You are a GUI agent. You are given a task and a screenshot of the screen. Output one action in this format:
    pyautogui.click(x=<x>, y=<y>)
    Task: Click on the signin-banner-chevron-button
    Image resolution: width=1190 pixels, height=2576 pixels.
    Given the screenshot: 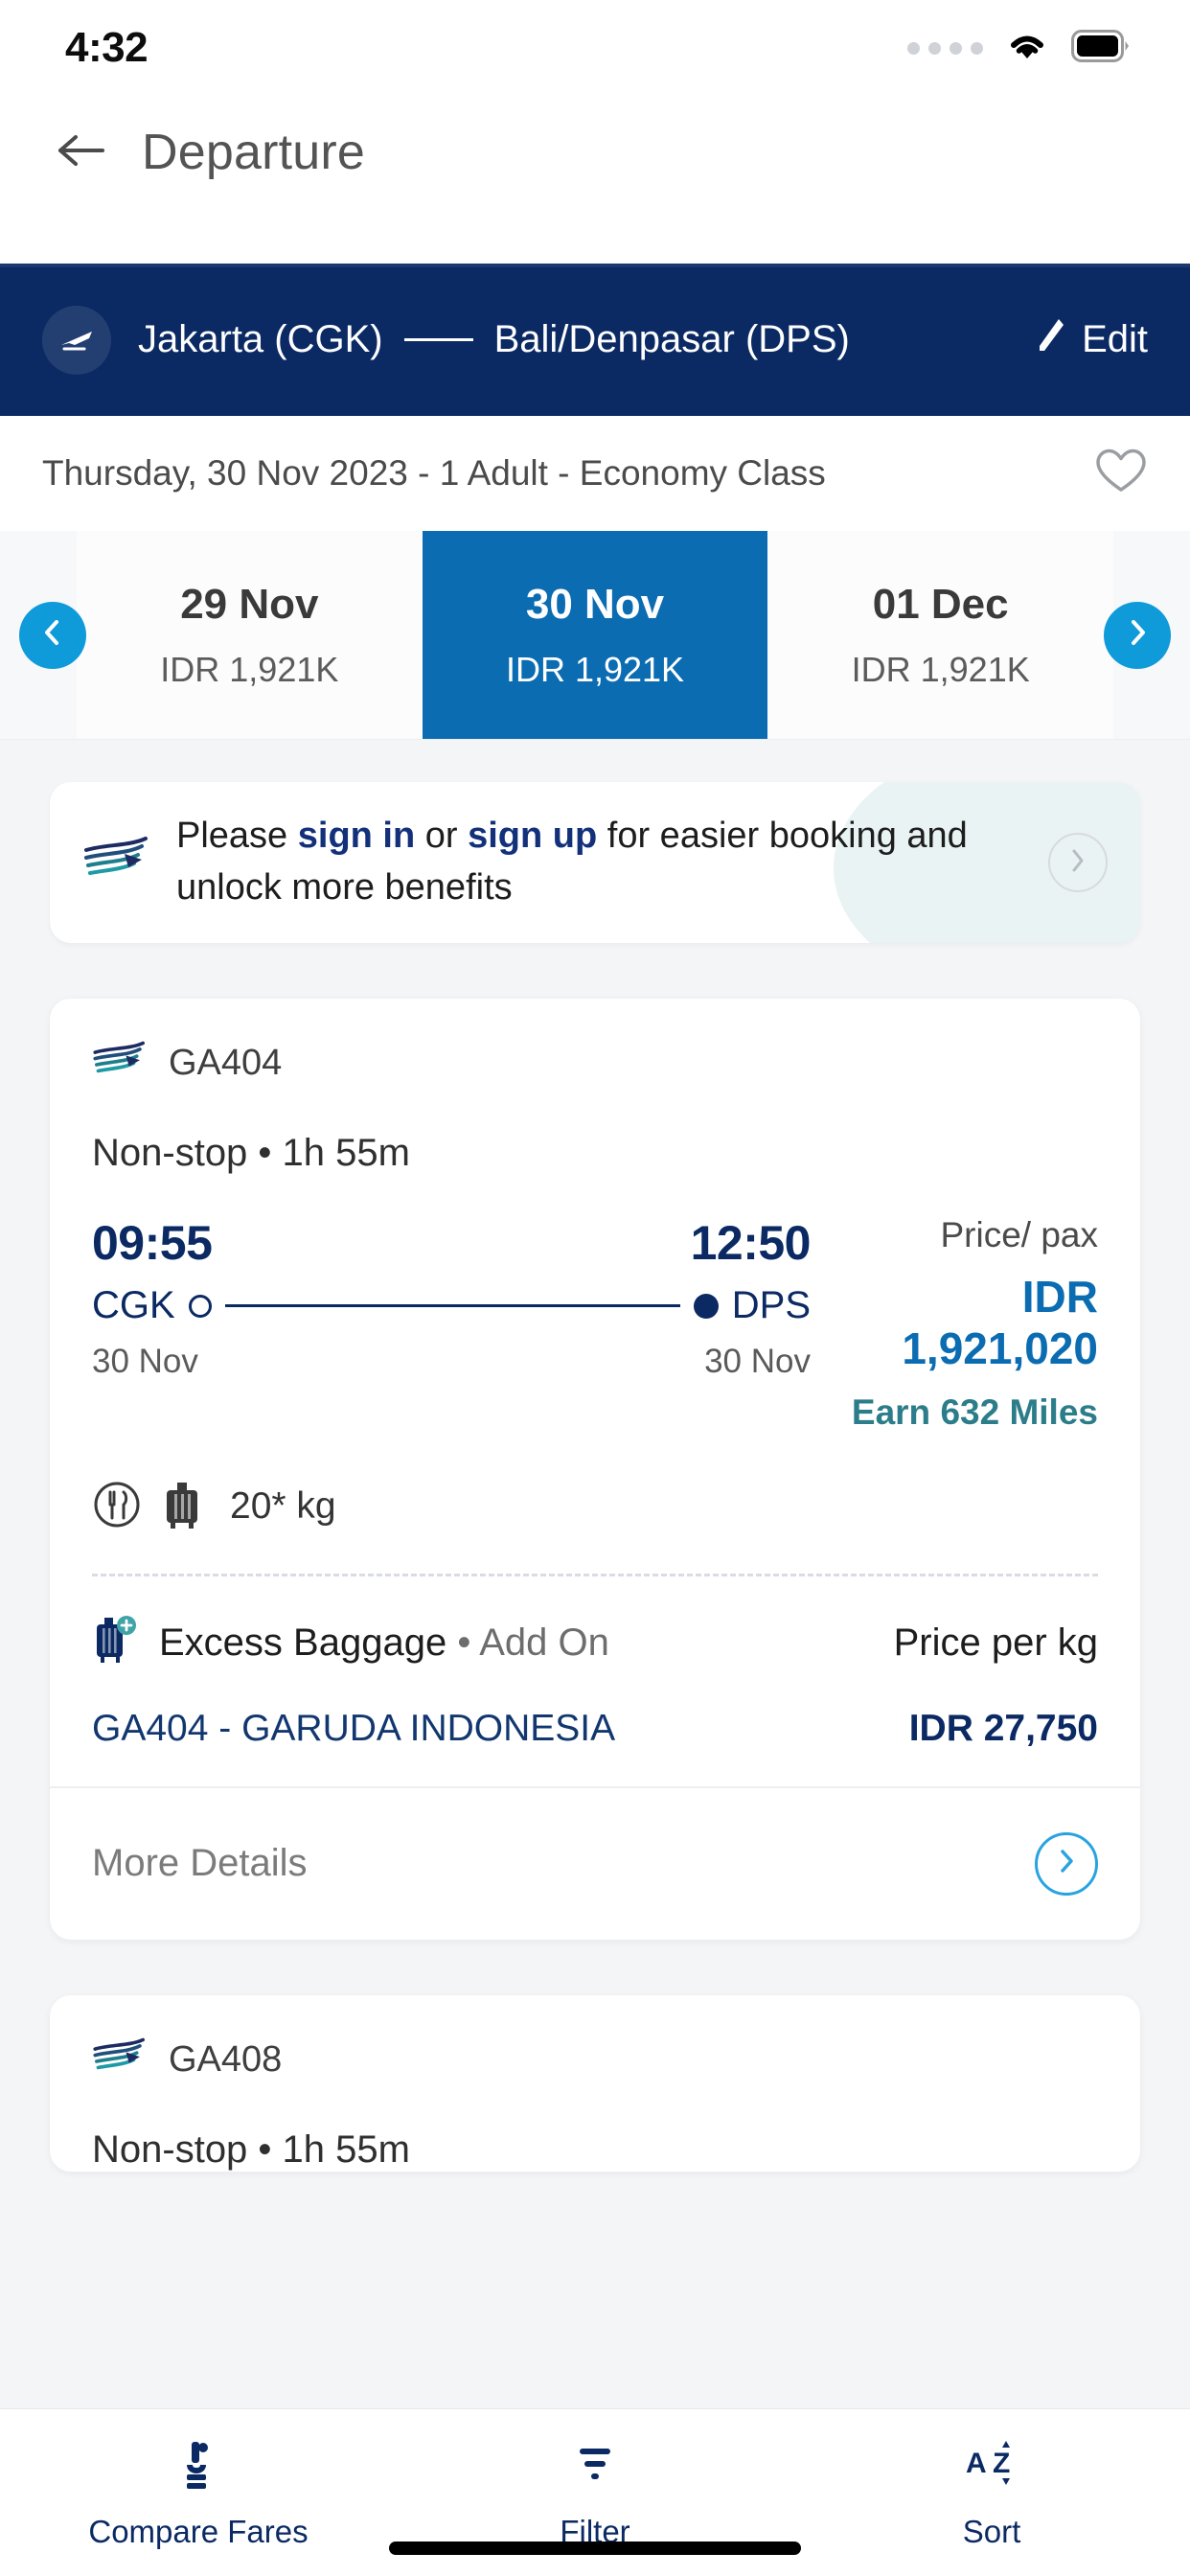 What is the action you would take?
    pyautogui.click(x=1078, y=862)
    